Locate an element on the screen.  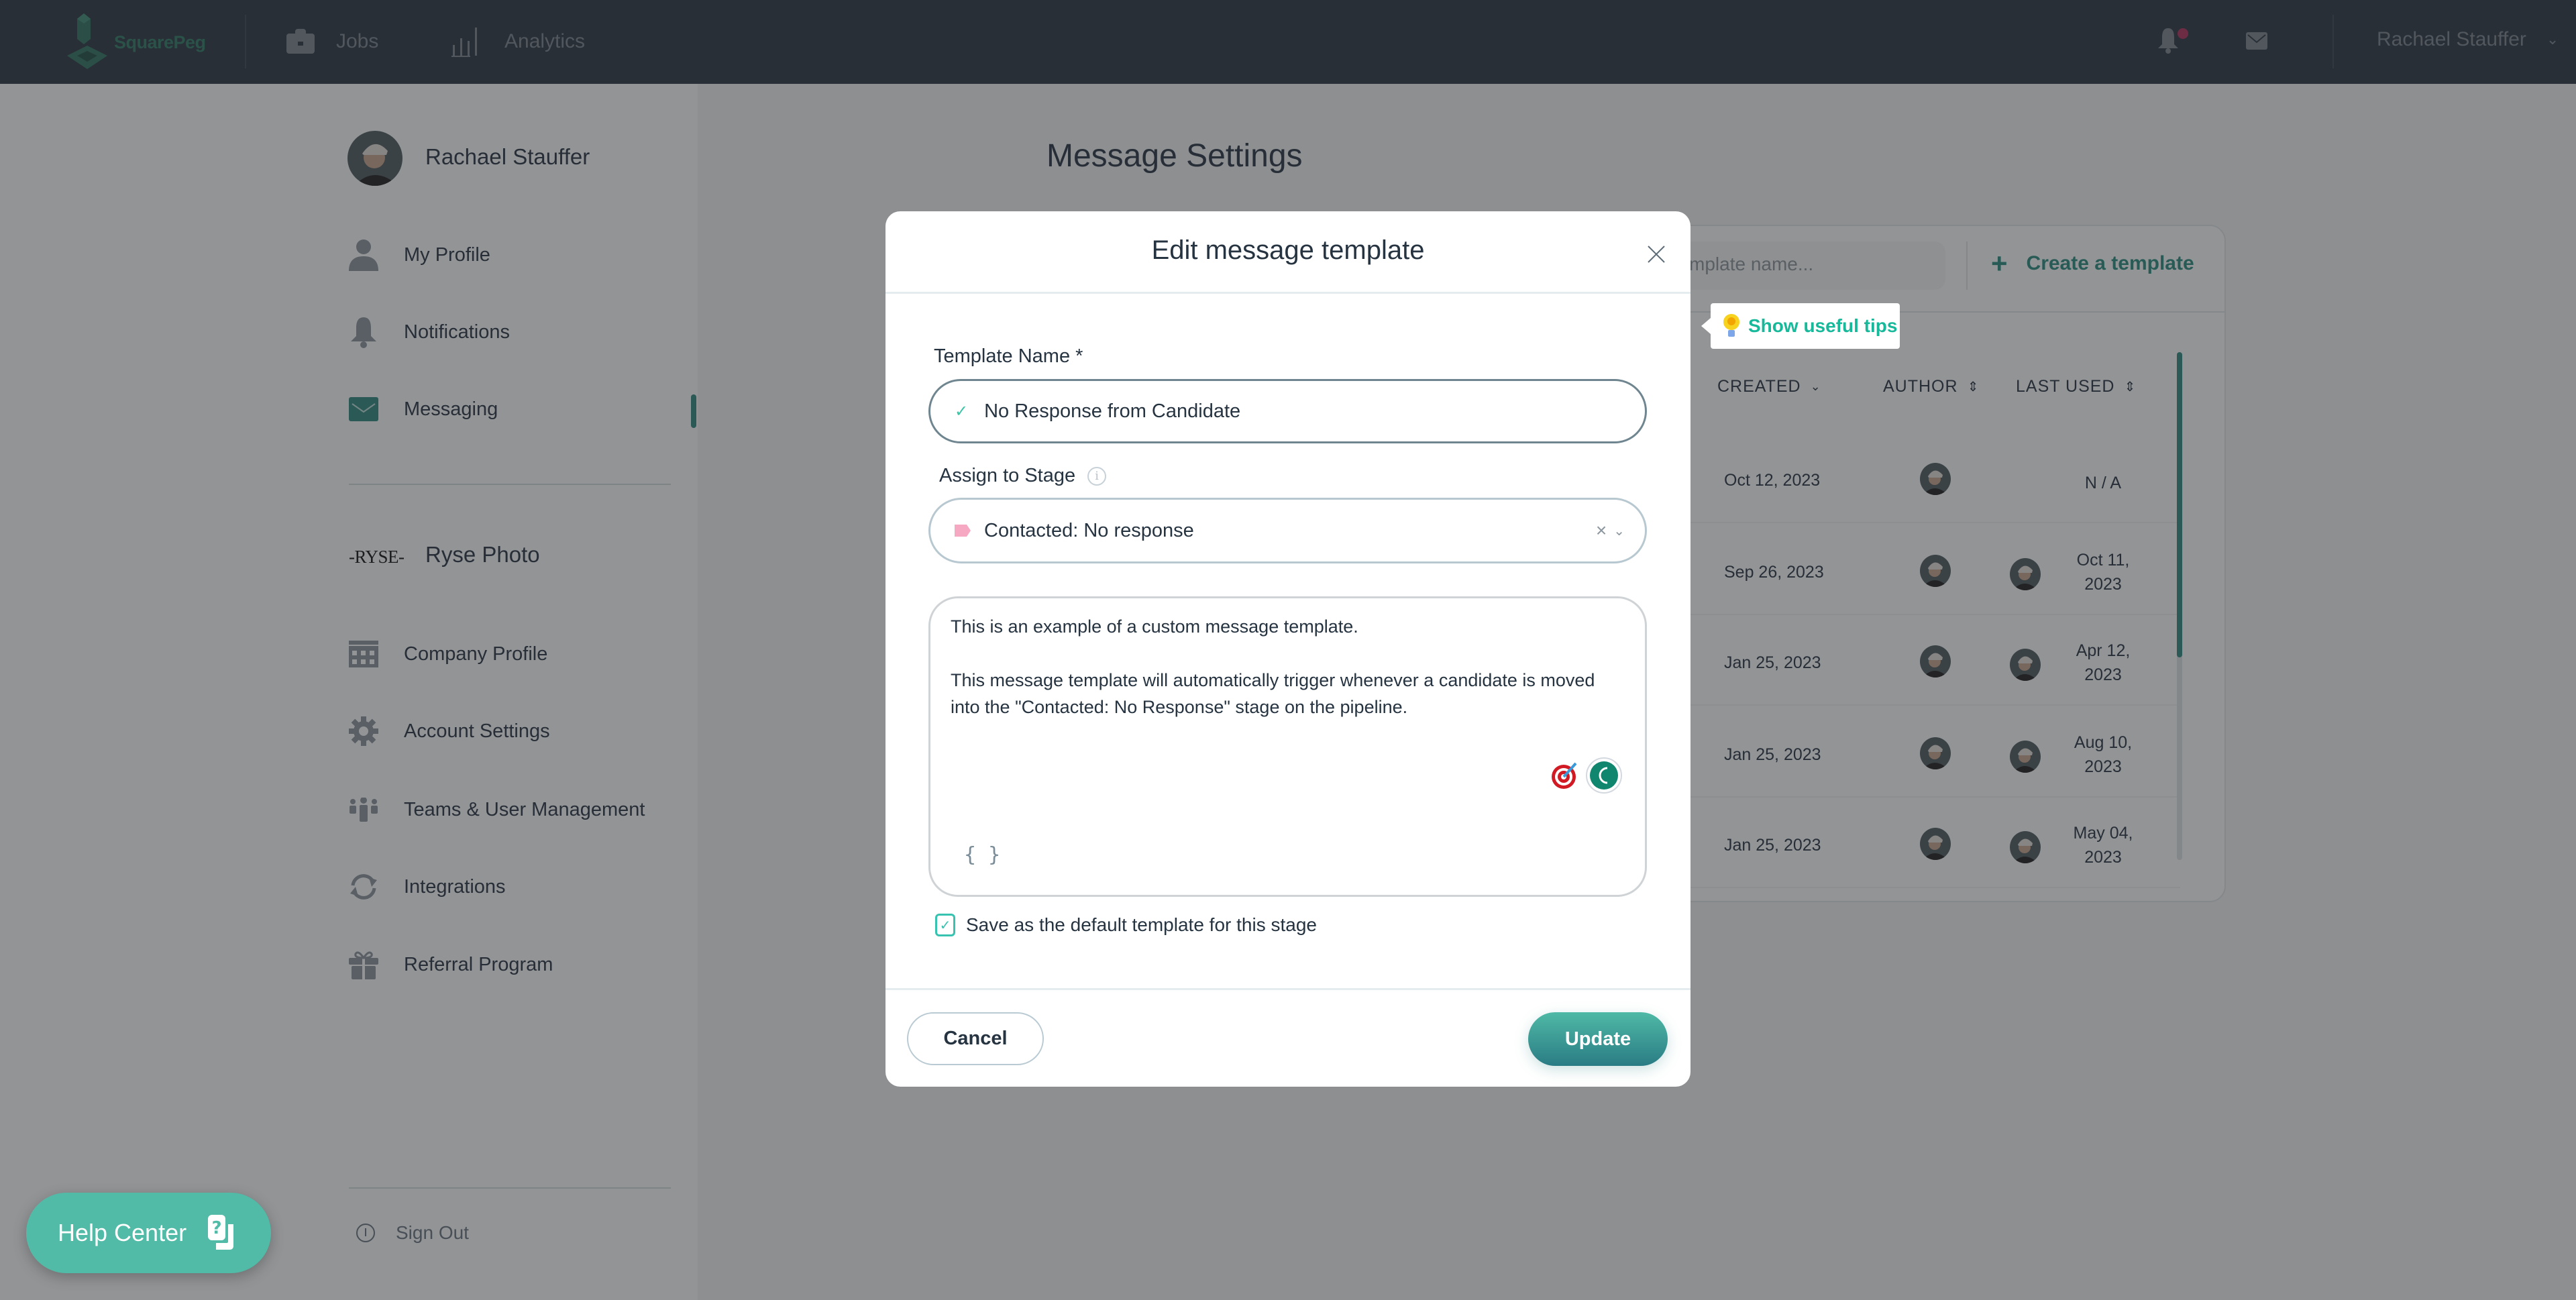
modal-footer-divider is located at coordinates (1287, 989).